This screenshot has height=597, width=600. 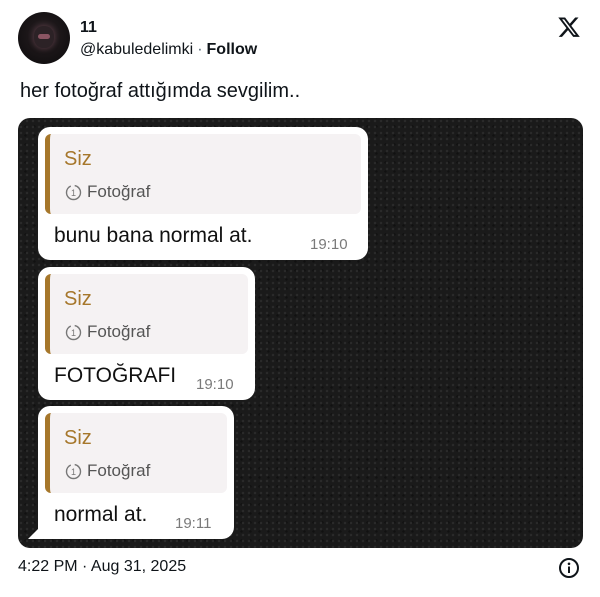 I want to click on message-time: 19:11, so click(x=193, y=523).